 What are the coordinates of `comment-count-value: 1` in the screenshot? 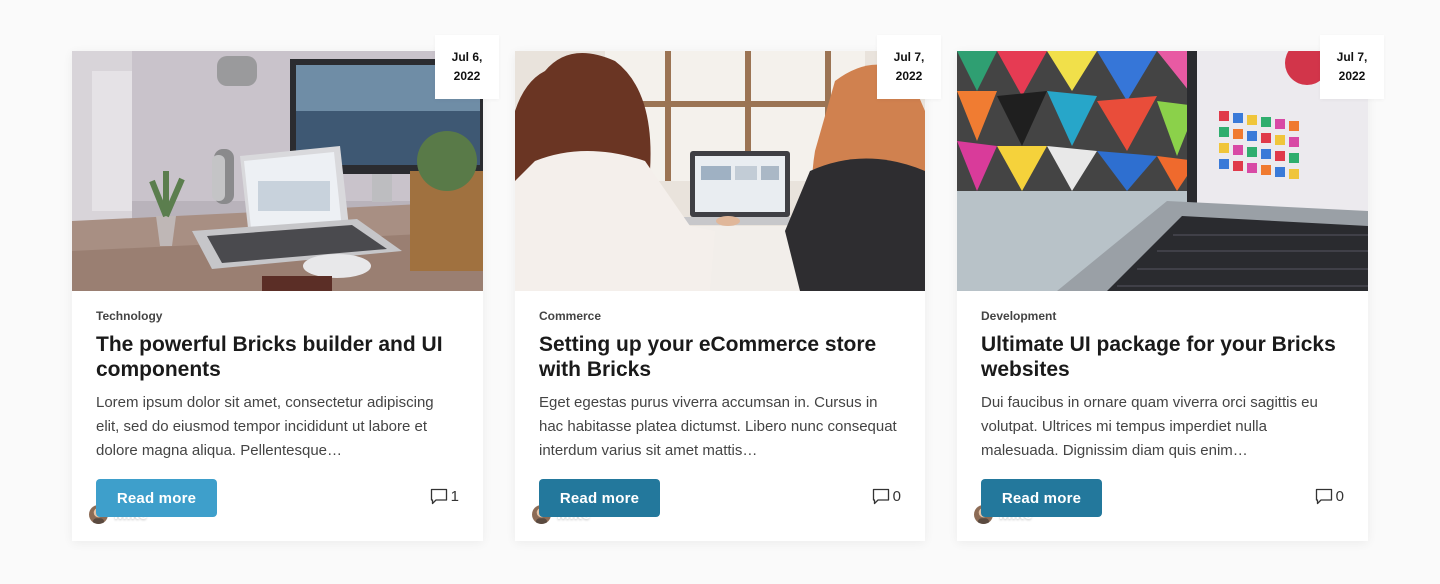 It's located at (454, 496).